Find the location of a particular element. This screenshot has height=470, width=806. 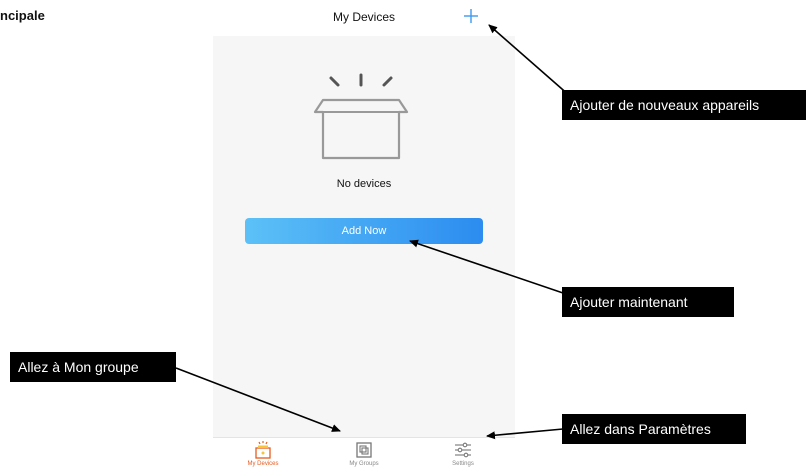

tab-bar: My Devices My Groups Settings is located at coordinates (364, 453).